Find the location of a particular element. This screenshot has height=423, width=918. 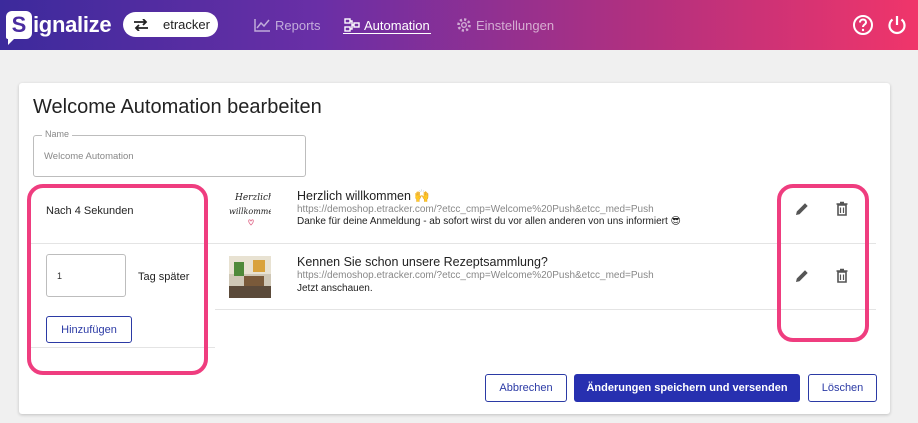

swap-icon is located at coordinates (141, 24).